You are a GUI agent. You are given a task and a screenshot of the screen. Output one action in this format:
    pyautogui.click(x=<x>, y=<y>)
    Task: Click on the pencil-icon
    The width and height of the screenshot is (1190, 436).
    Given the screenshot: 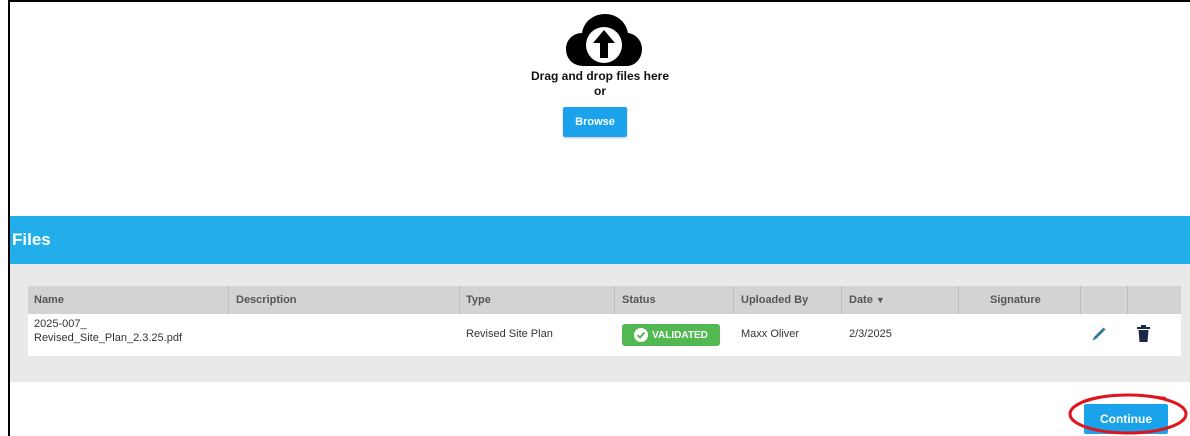 What is the action you would take?
    pyautogui.click(x=1099, y=334)
    